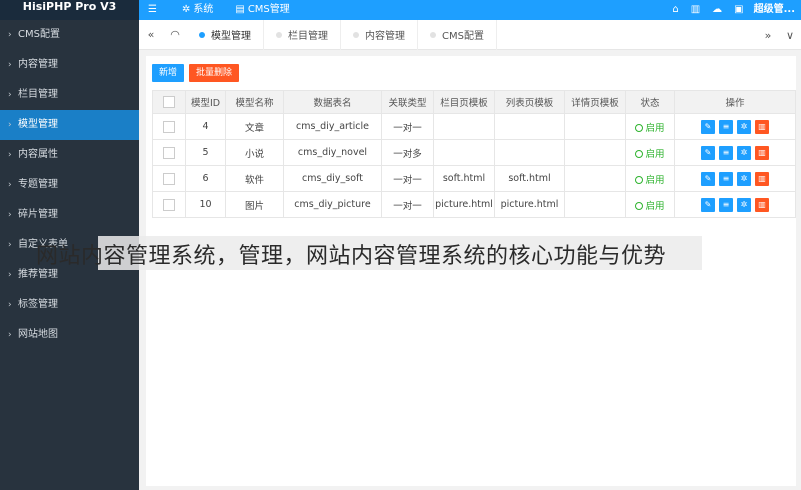 This screenshot has width=801, height=490. Describe the element at coordinates (69, 215) in the screenshot. I see `sidebar-item-fragments: › 碎片管理` at that location.